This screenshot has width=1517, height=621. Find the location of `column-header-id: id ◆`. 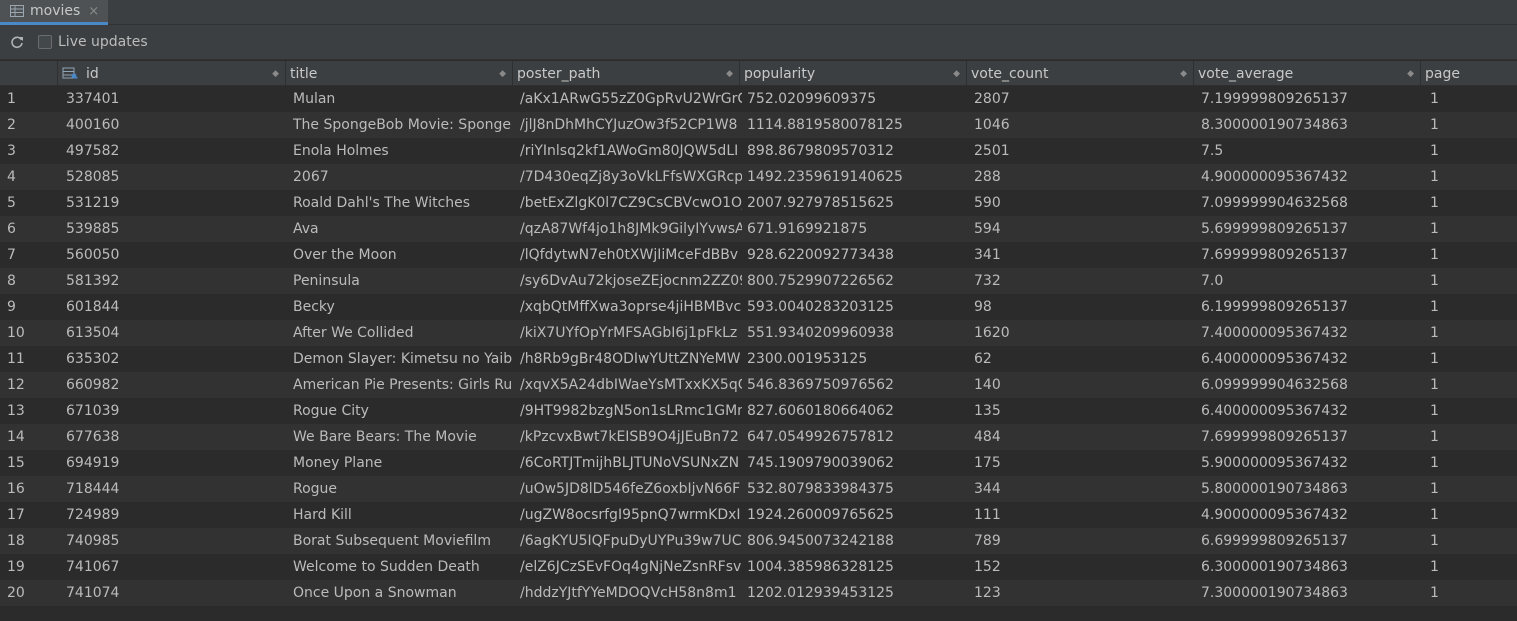

column-header-id: id ◆ is located at coordinates (172, 73).